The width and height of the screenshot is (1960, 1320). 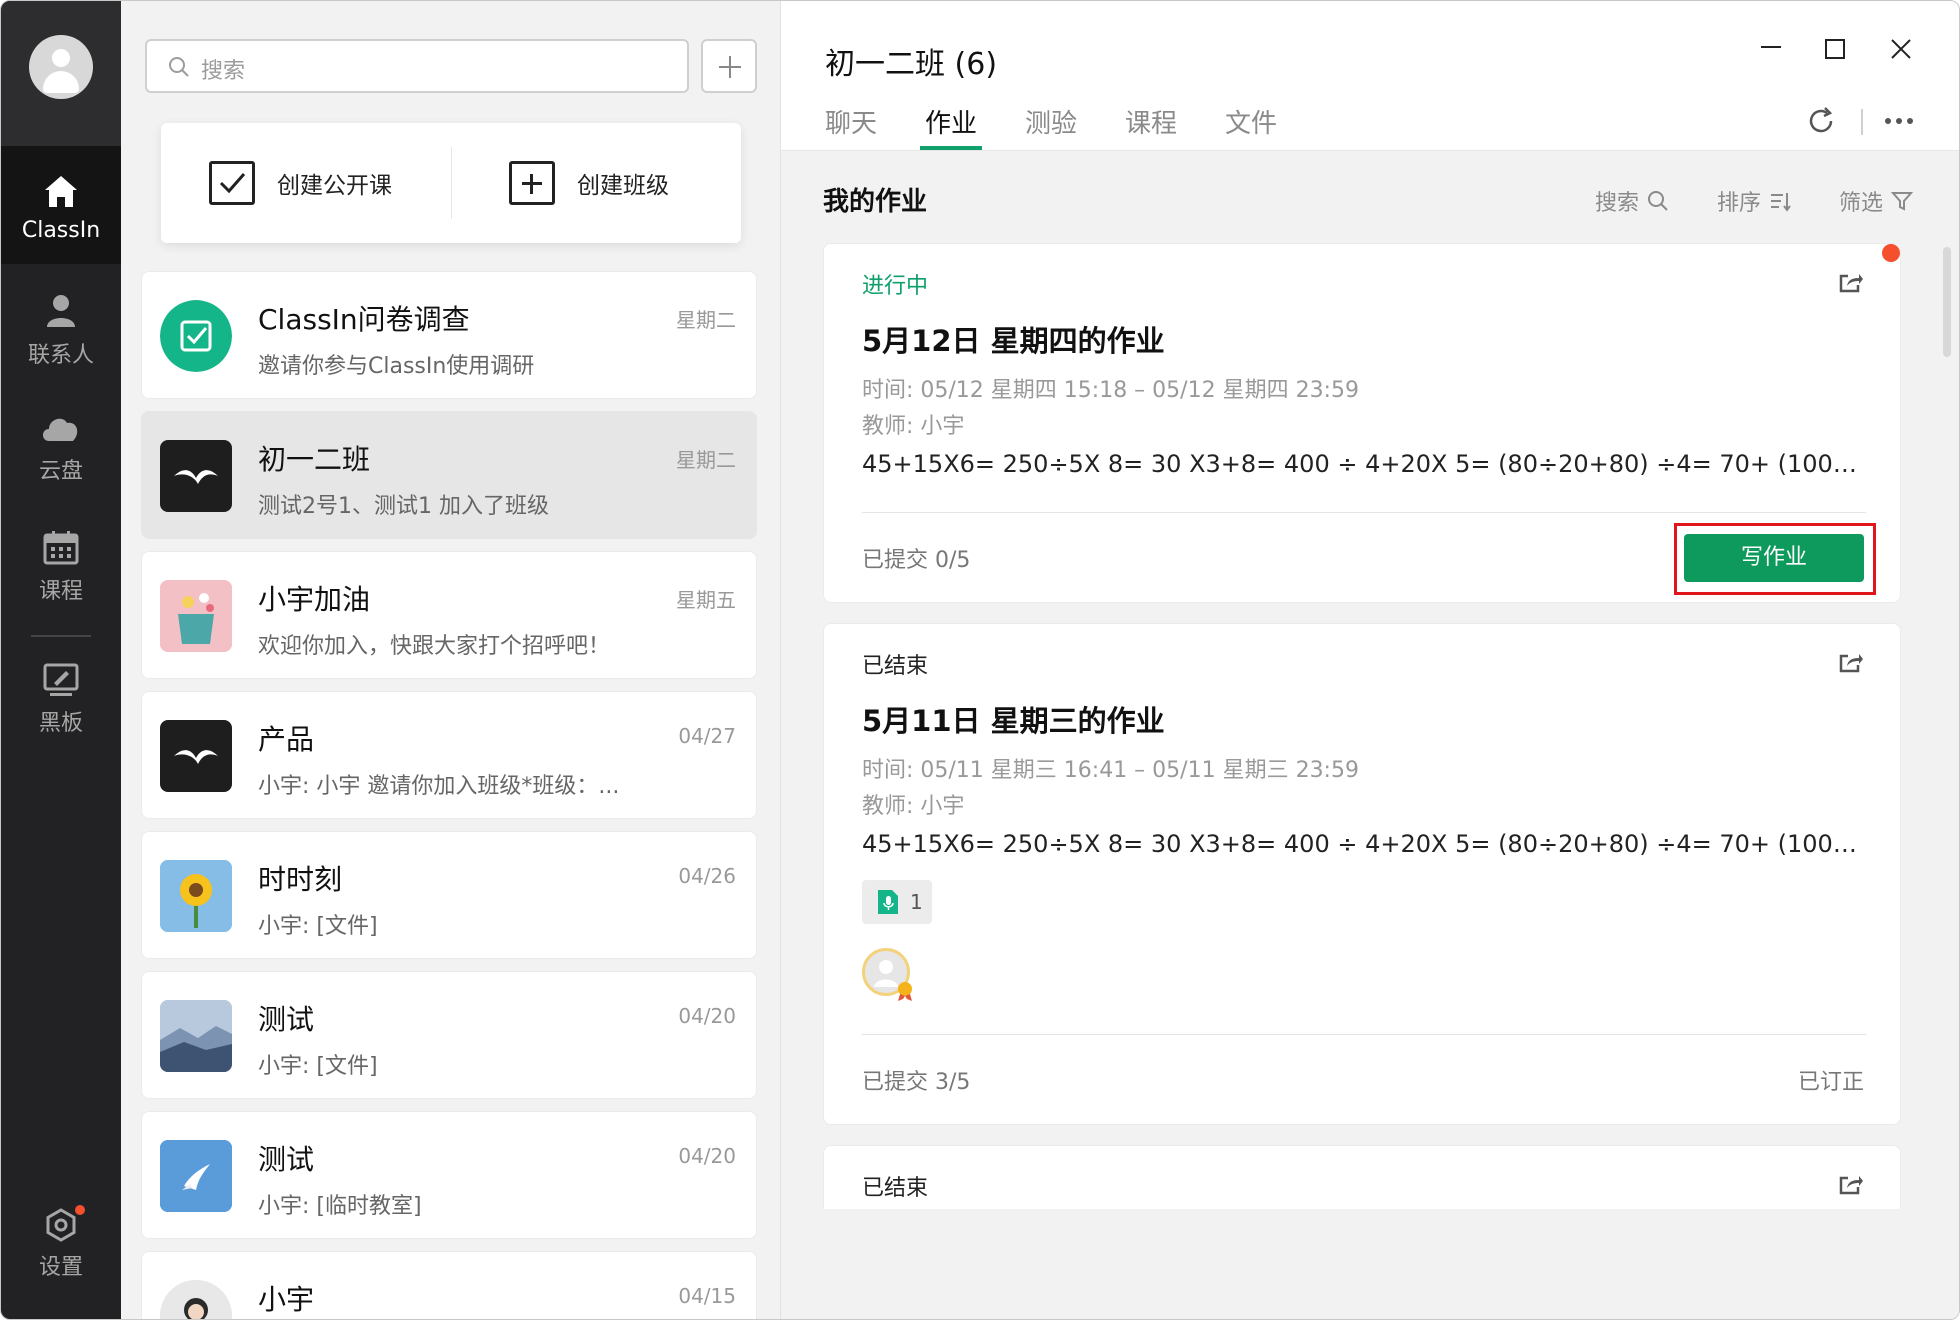 What do you see at coordinates (396, 366) in the screenshot?
I see `conversation-preview: 邀请你参与ClassIn使用调研` at bounding box center [396, 366].